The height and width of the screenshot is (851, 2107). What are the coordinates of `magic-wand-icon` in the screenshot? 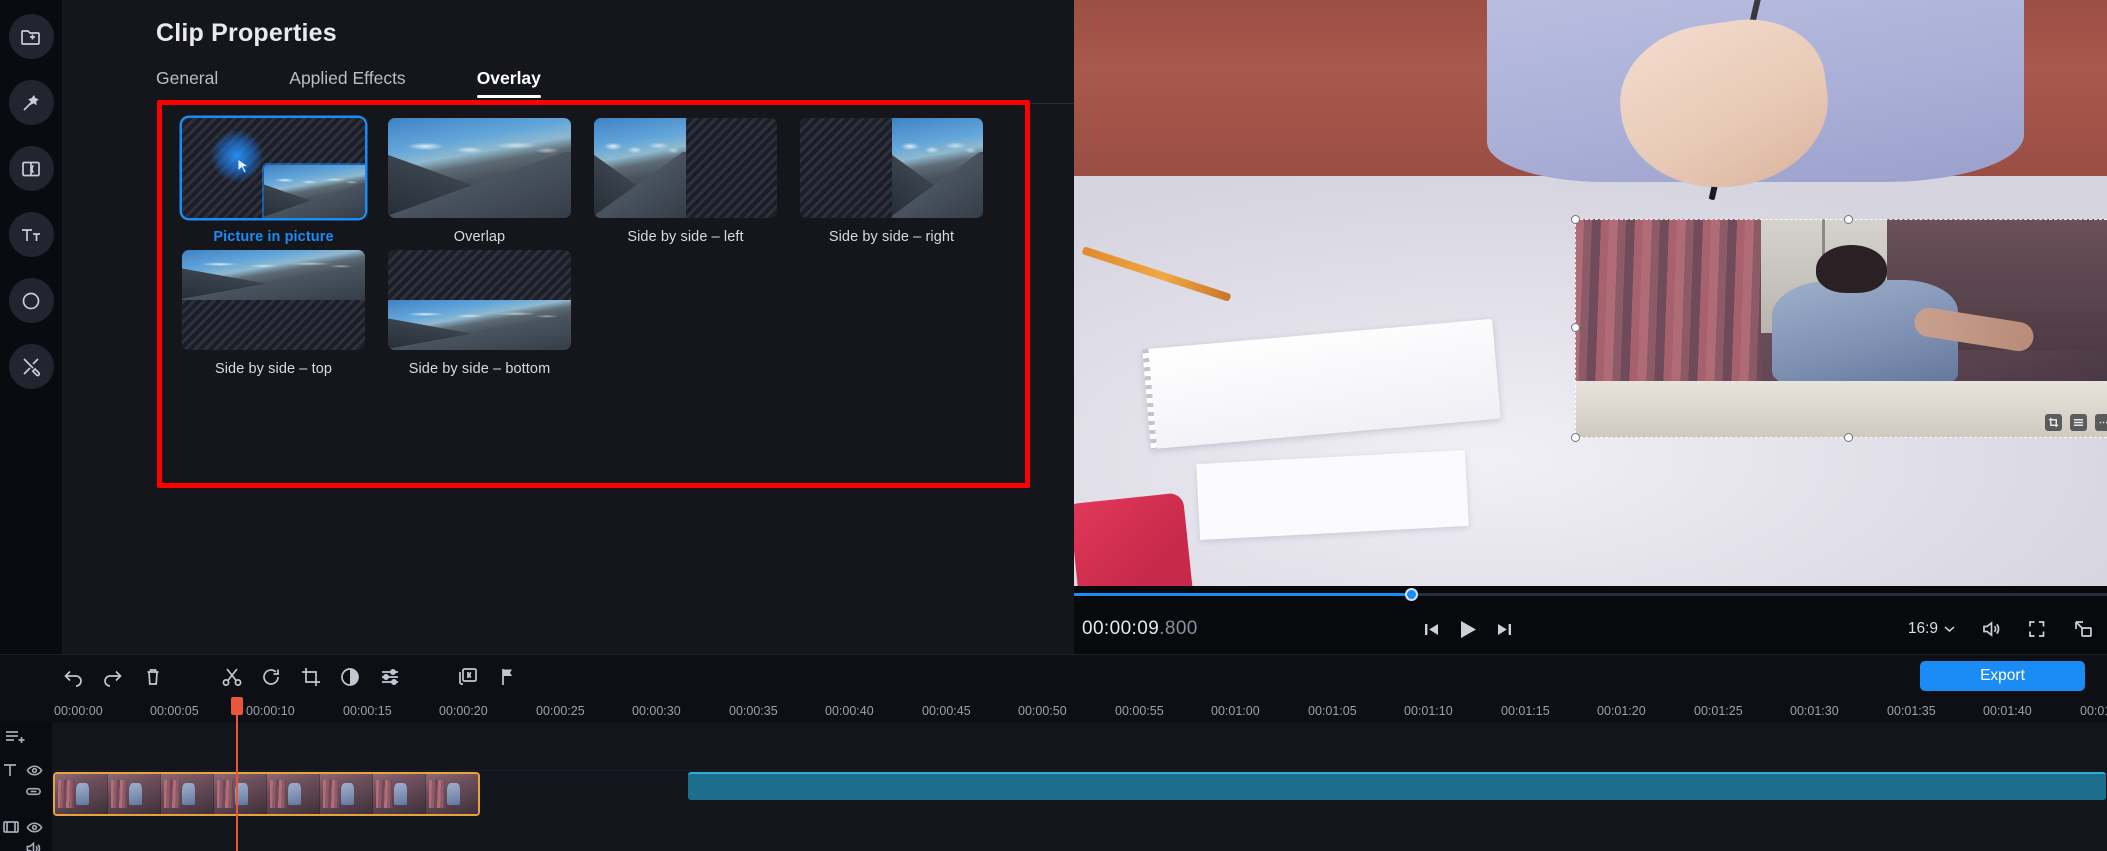 It's located at (31, 102).